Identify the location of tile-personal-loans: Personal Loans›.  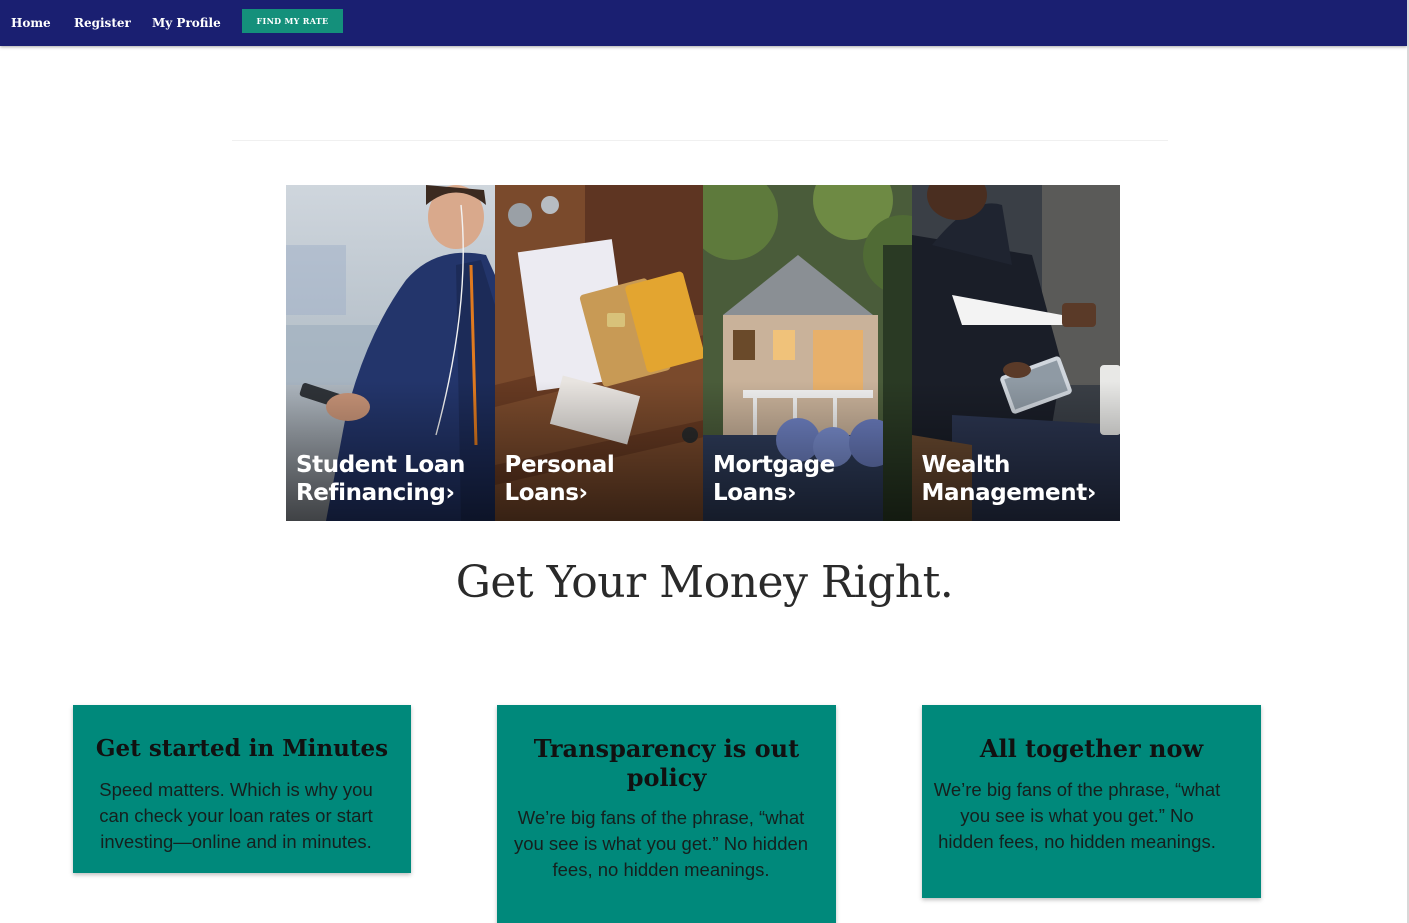
(598, 353).